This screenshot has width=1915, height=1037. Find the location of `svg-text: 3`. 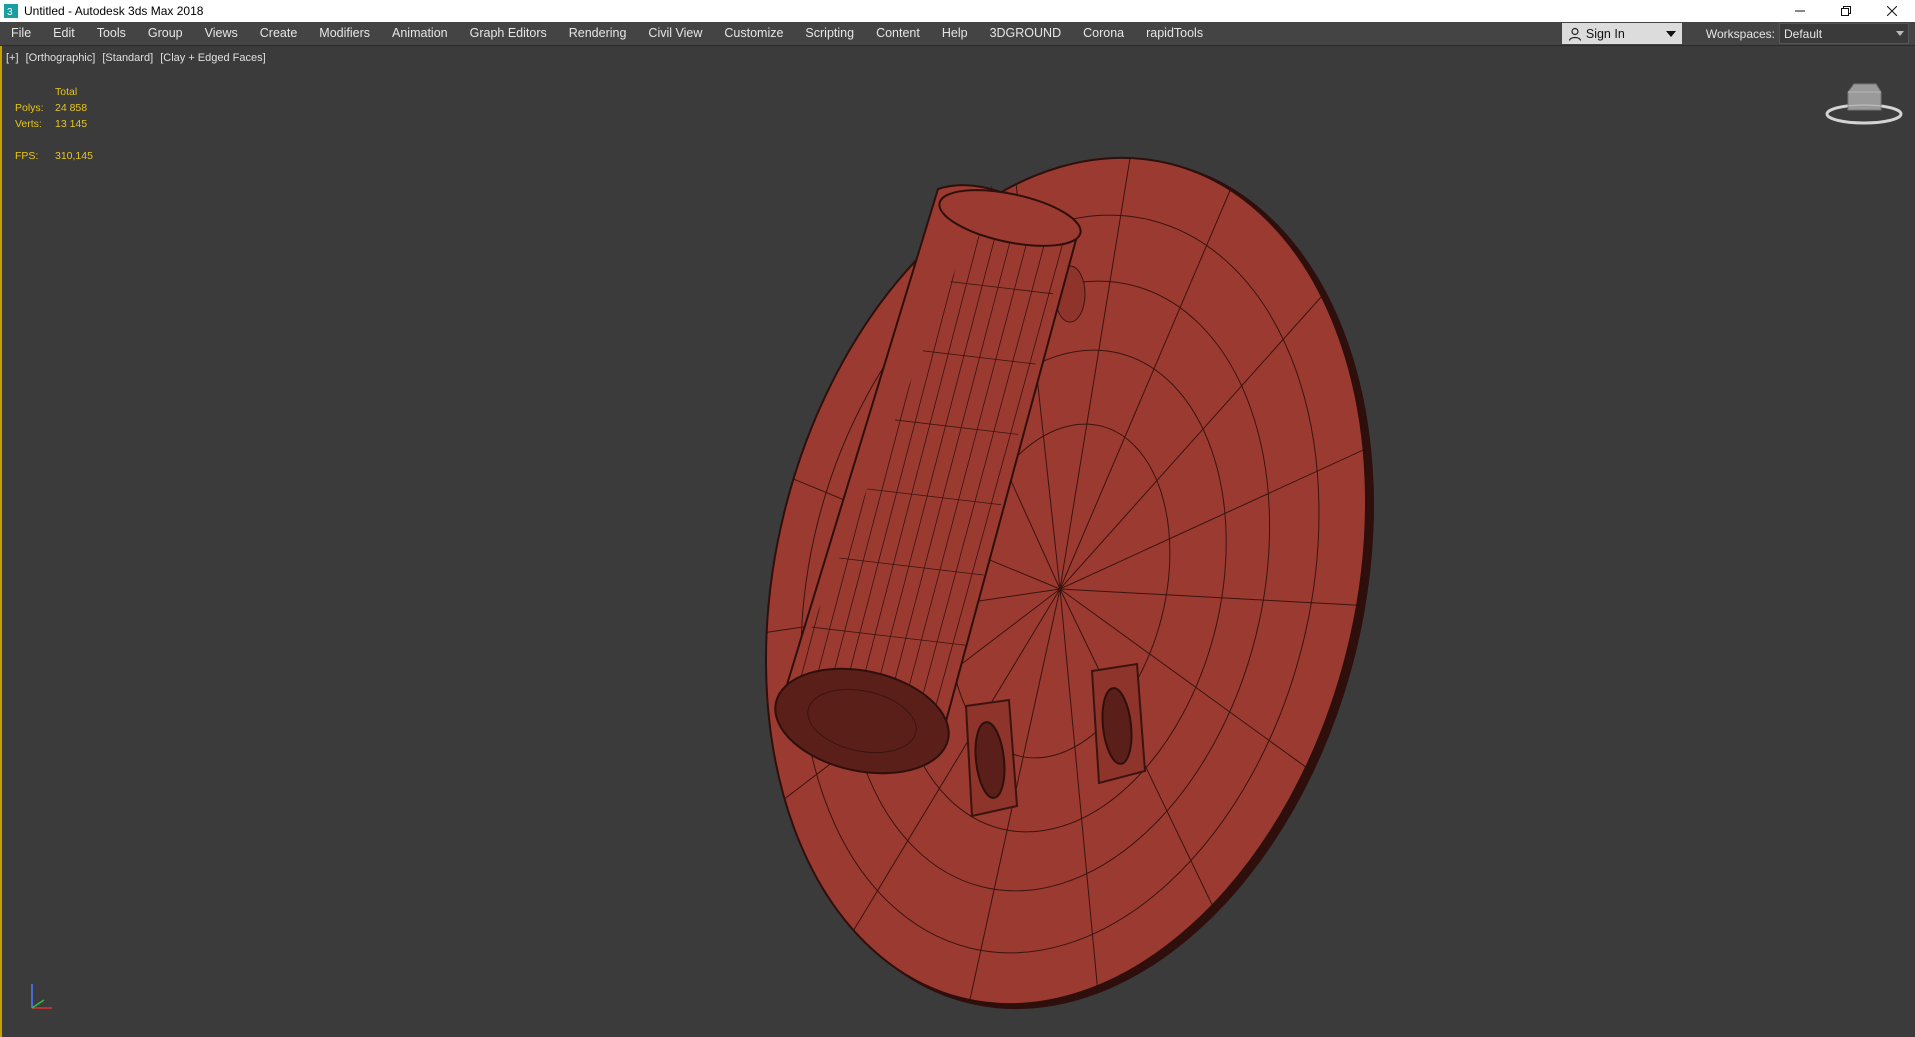

svg-text: 3 is located at coordinates (10, 12).